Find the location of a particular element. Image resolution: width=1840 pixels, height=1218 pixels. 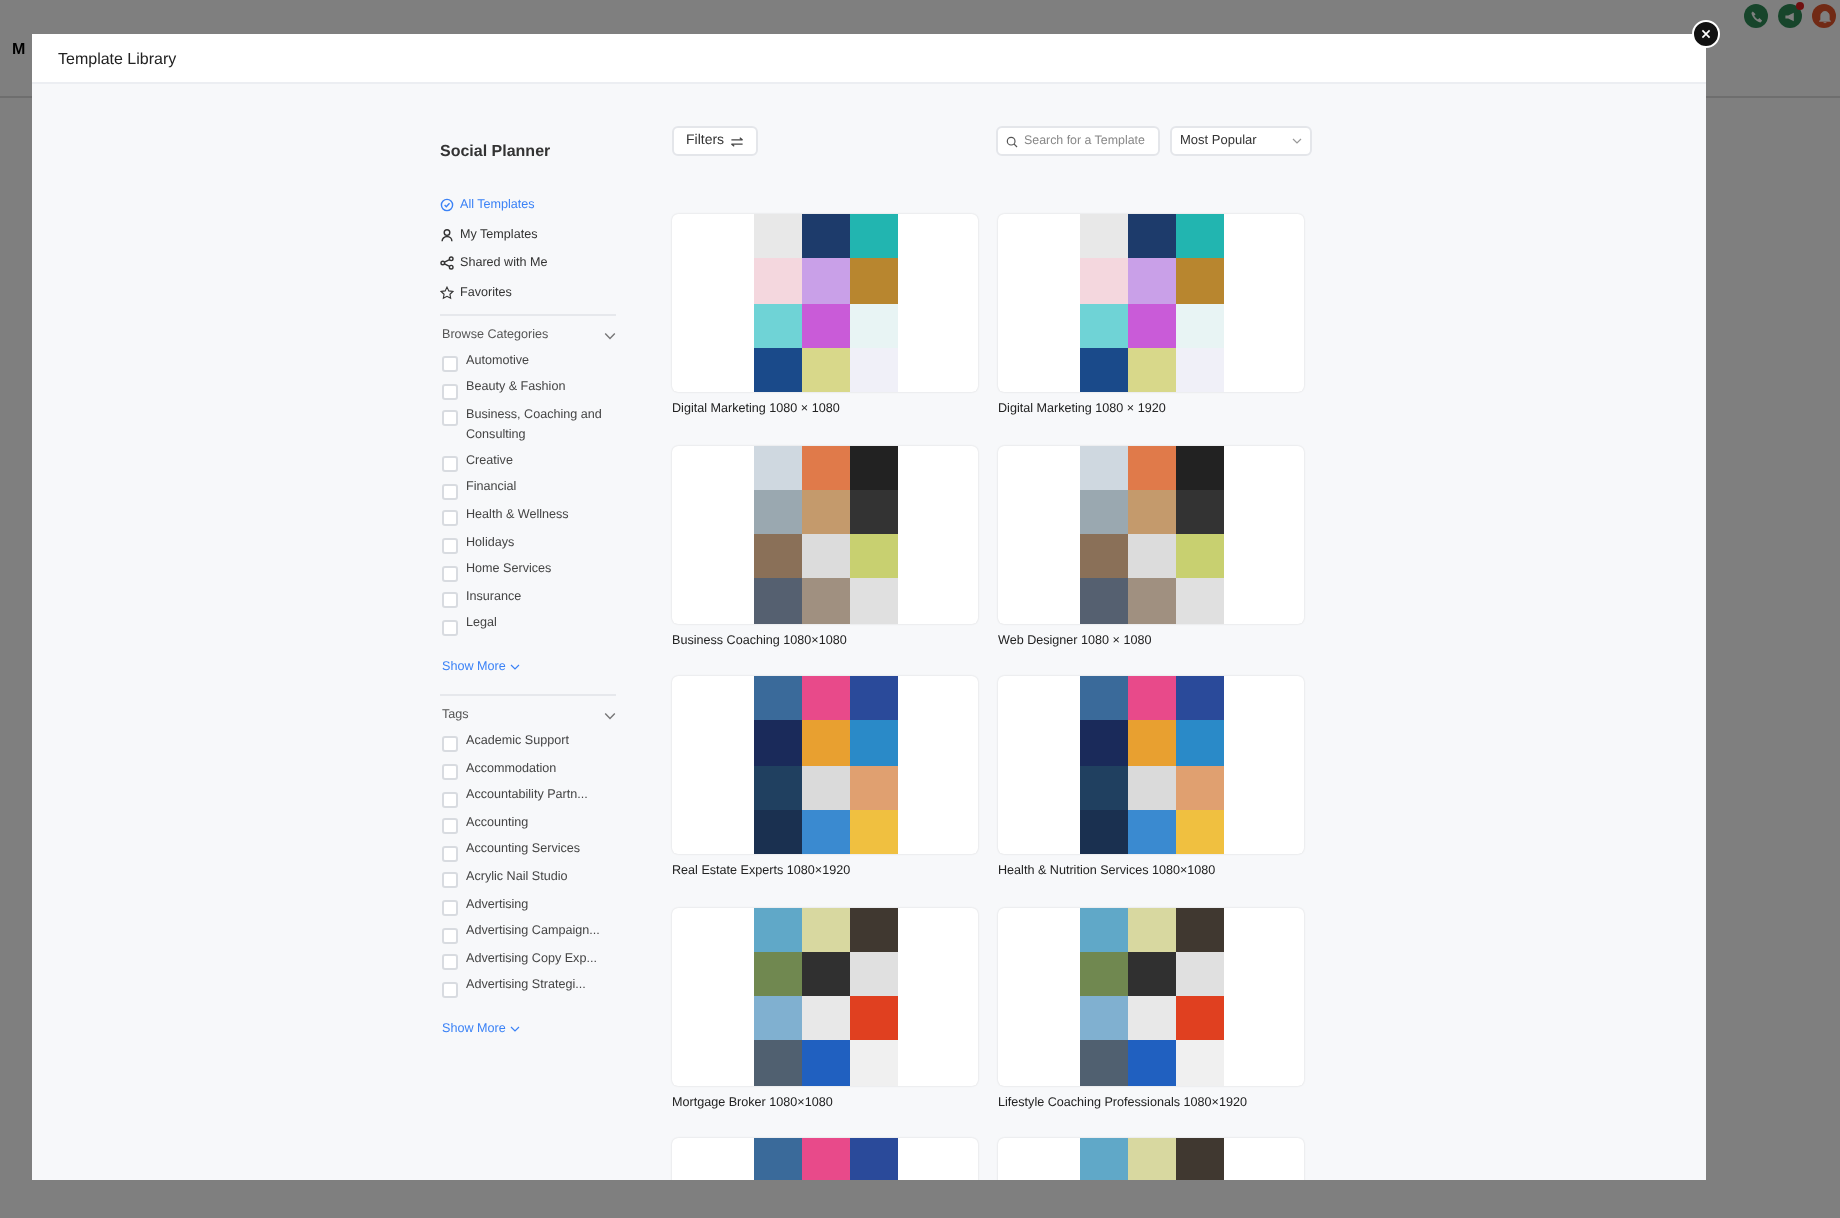

swap-arrows-icon is located at coordinates (737, 141).